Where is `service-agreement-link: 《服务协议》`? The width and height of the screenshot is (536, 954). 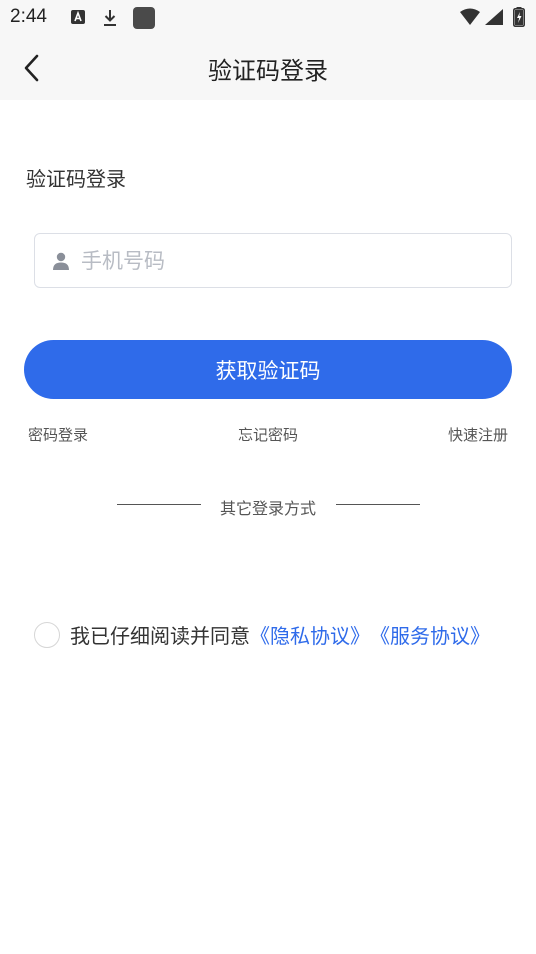
service-agreement-link: 《服务协议》 is located at coordinates (430, 634).